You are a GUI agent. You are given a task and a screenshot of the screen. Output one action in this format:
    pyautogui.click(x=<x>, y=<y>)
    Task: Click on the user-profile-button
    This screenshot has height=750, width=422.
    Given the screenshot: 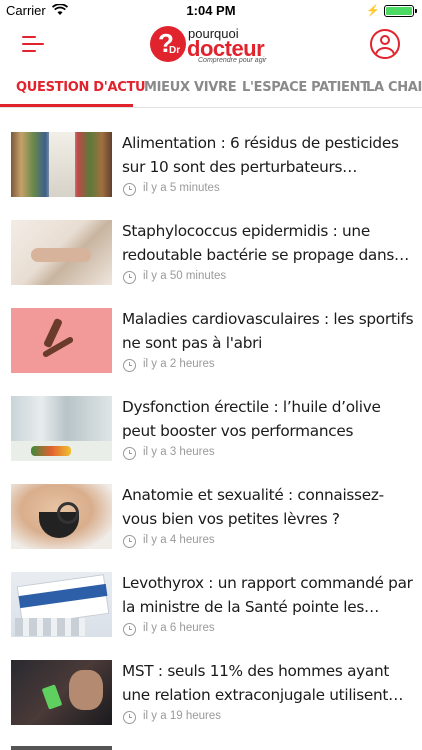 What is the action you would take?
    pyautogui.click(x=385, y=44)
    